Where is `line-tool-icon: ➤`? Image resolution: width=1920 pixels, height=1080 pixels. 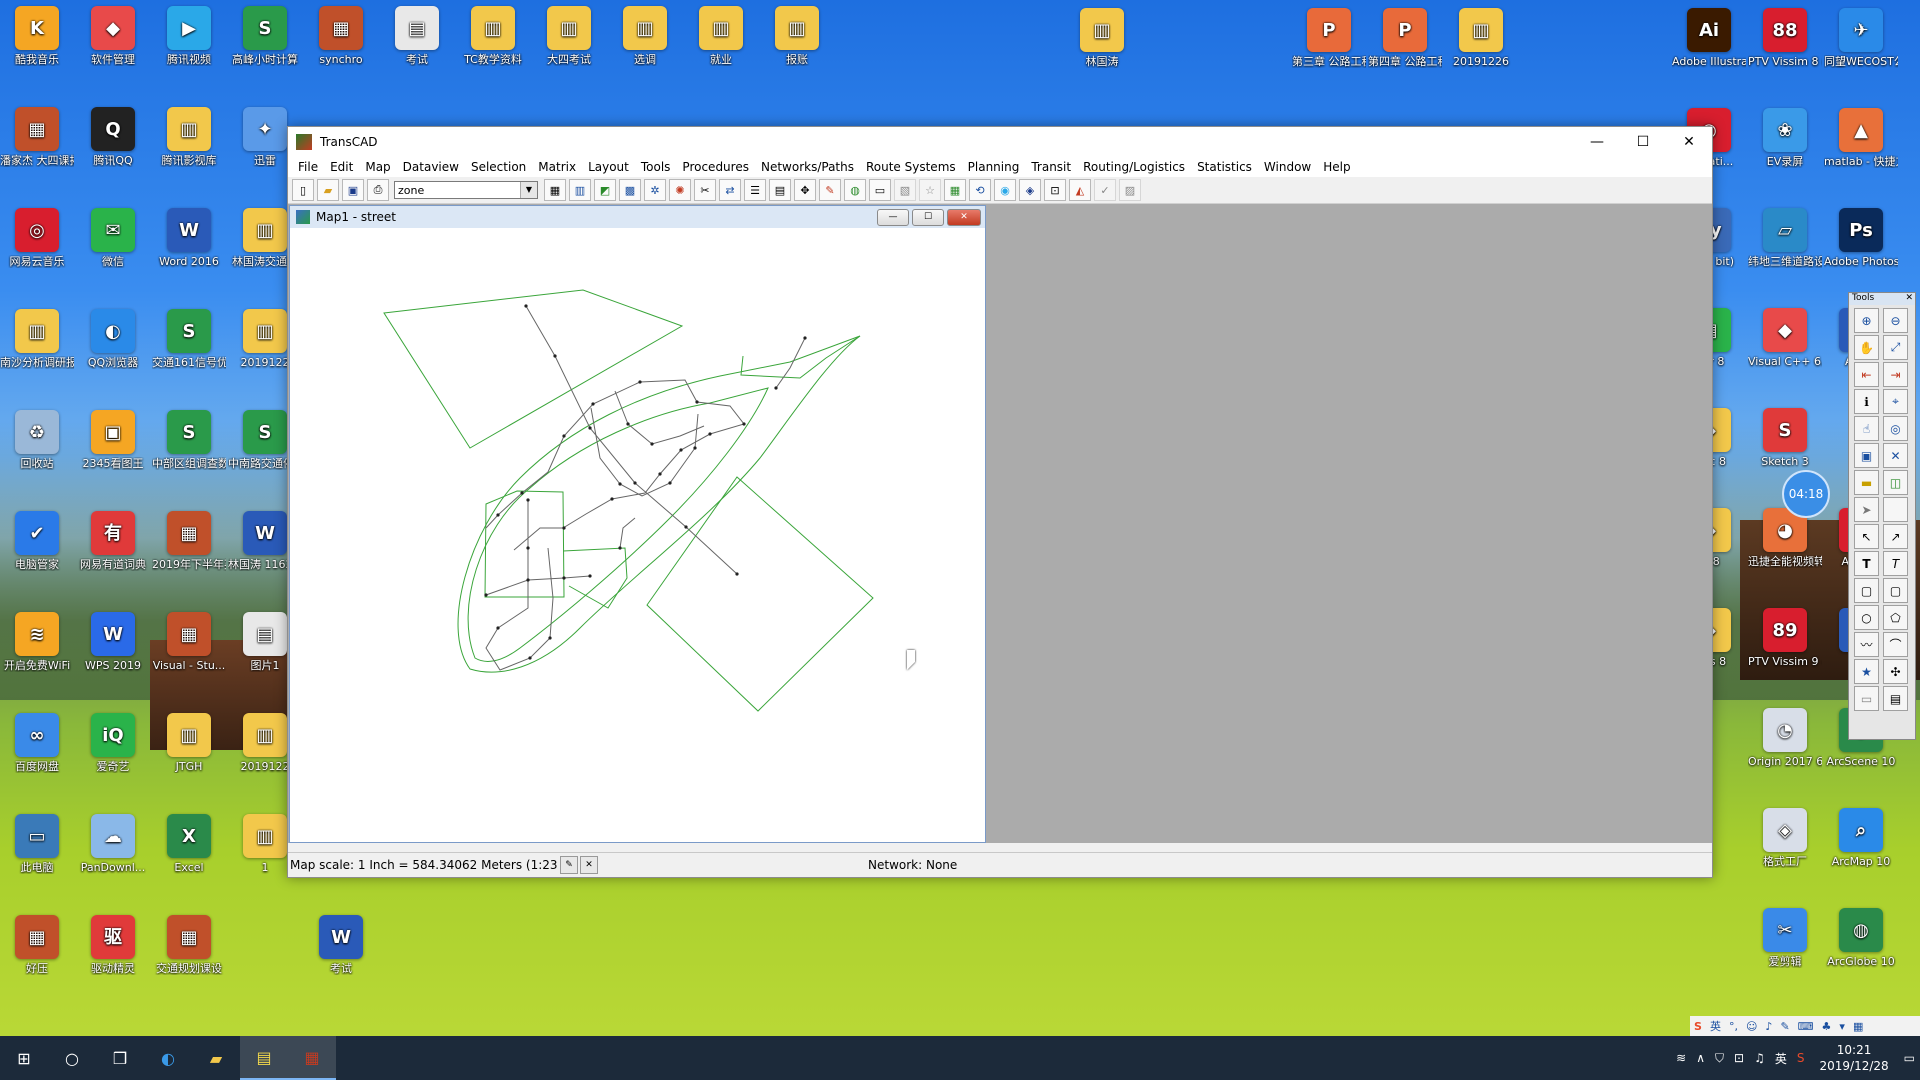 line-tool-icon: ➤ is located at coordinates (1866, 509).